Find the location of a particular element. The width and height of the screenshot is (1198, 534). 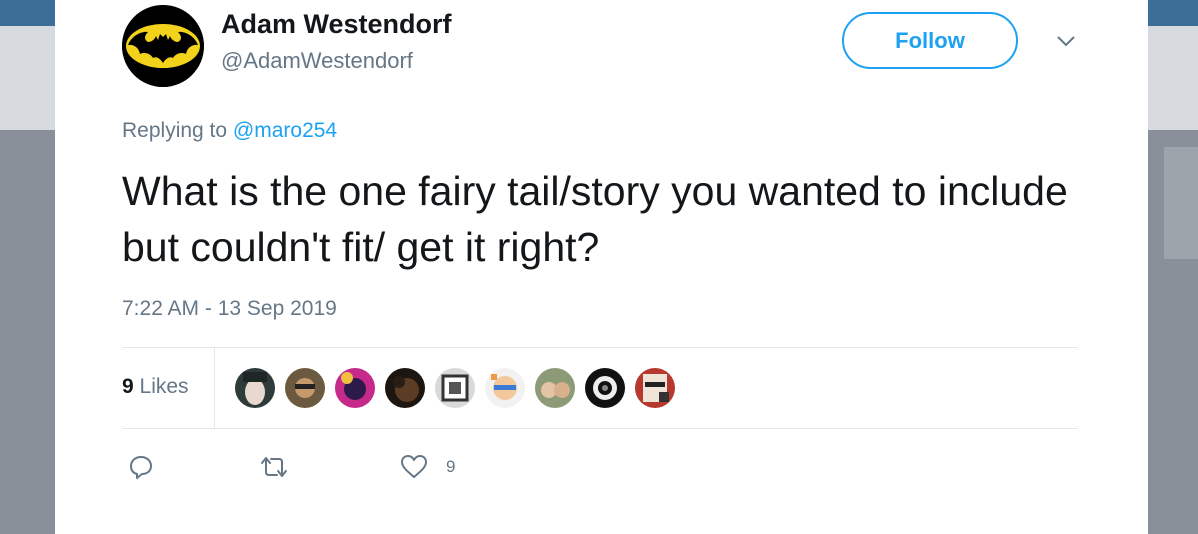

replying-to: Replying to @maro254 is located at coordinates (229, 131).